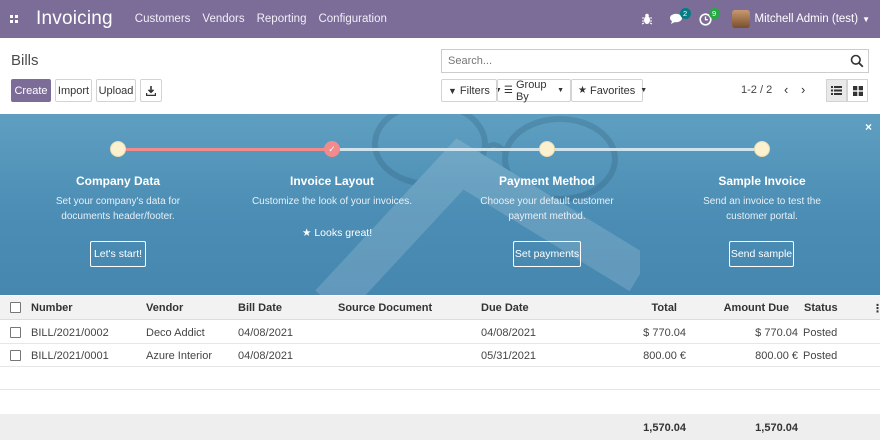  I want to click on step-title: Company Data, so click(118, 181).